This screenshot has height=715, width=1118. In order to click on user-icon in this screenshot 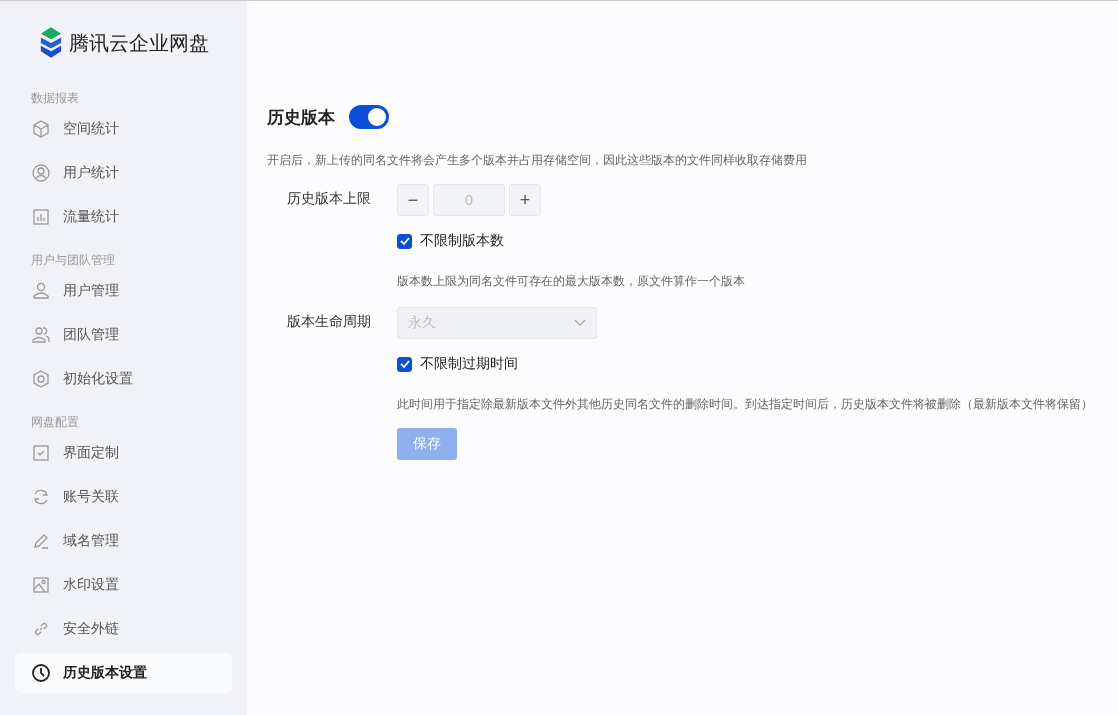, I will do `click(41, 291)`.